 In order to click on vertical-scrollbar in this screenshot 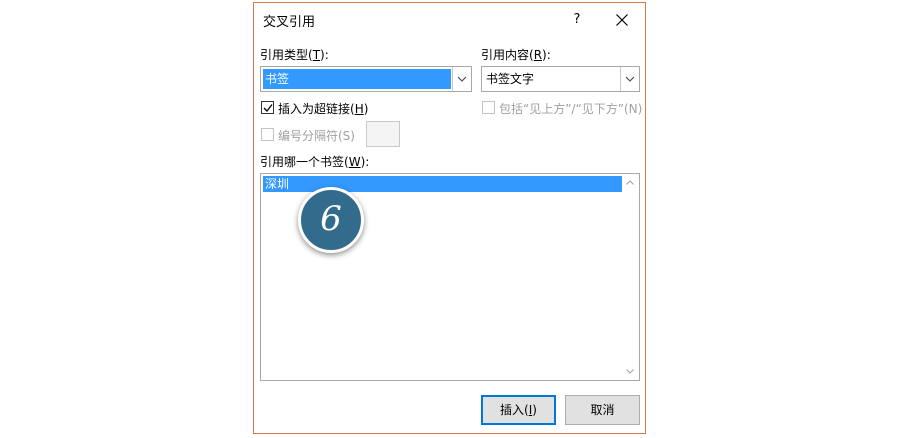, I will do `click(630, 277)`.